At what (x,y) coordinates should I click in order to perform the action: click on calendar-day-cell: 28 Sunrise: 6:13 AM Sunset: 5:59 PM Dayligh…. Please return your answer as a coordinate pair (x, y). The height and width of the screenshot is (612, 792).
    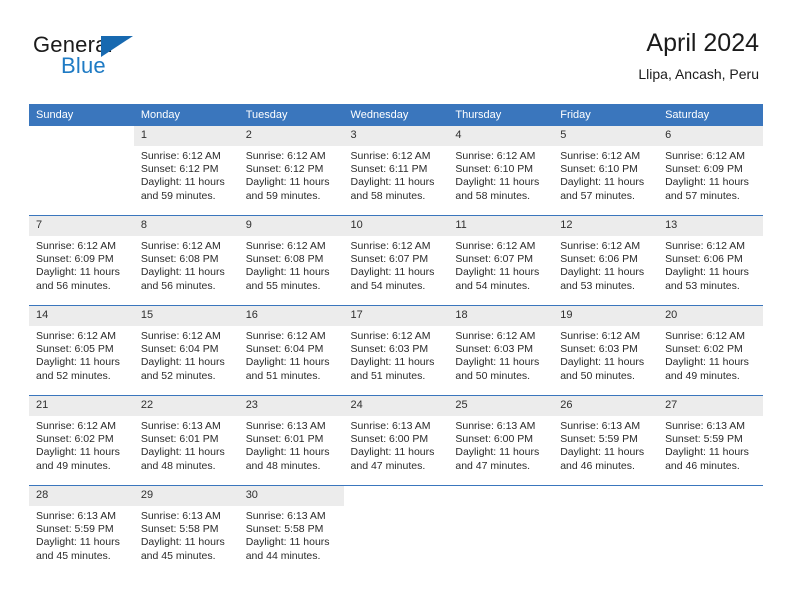
    Looking at the image, I should click on (81, 530).